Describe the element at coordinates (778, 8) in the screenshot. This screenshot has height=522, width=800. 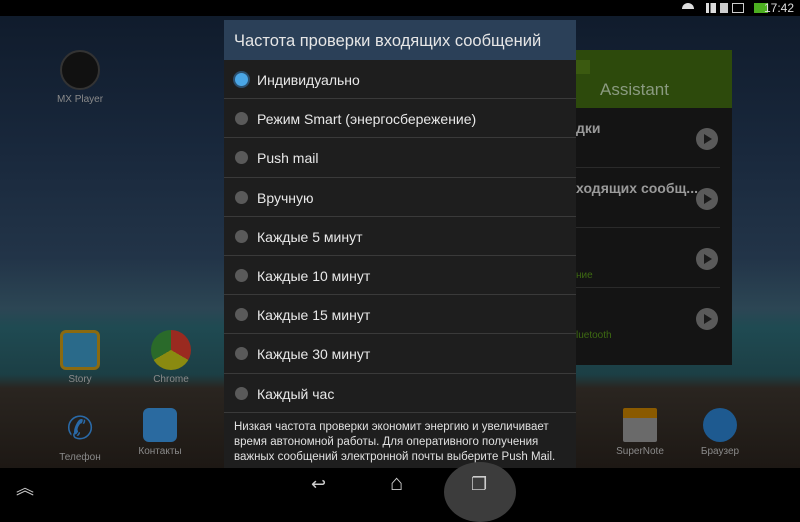
I see `clock: 17:42` at that location.